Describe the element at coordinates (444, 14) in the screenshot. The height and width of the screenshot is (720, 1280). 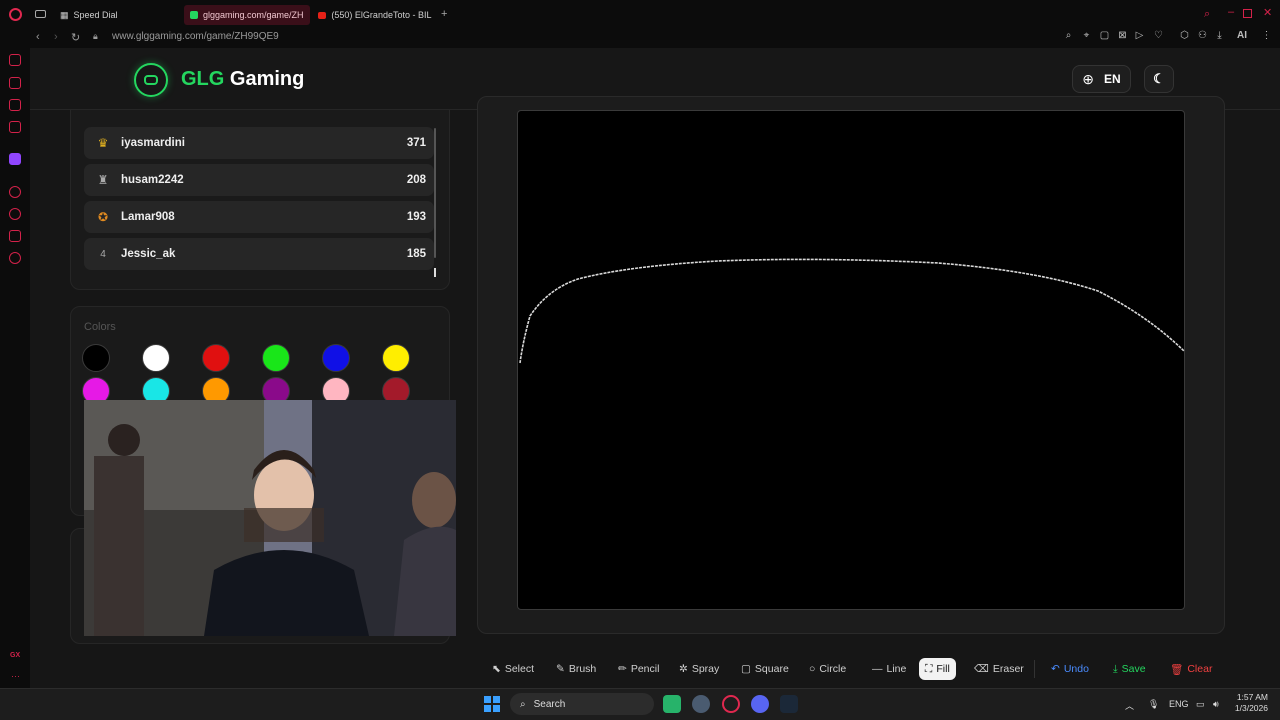
I see `new-tab-icon: +` at that location.